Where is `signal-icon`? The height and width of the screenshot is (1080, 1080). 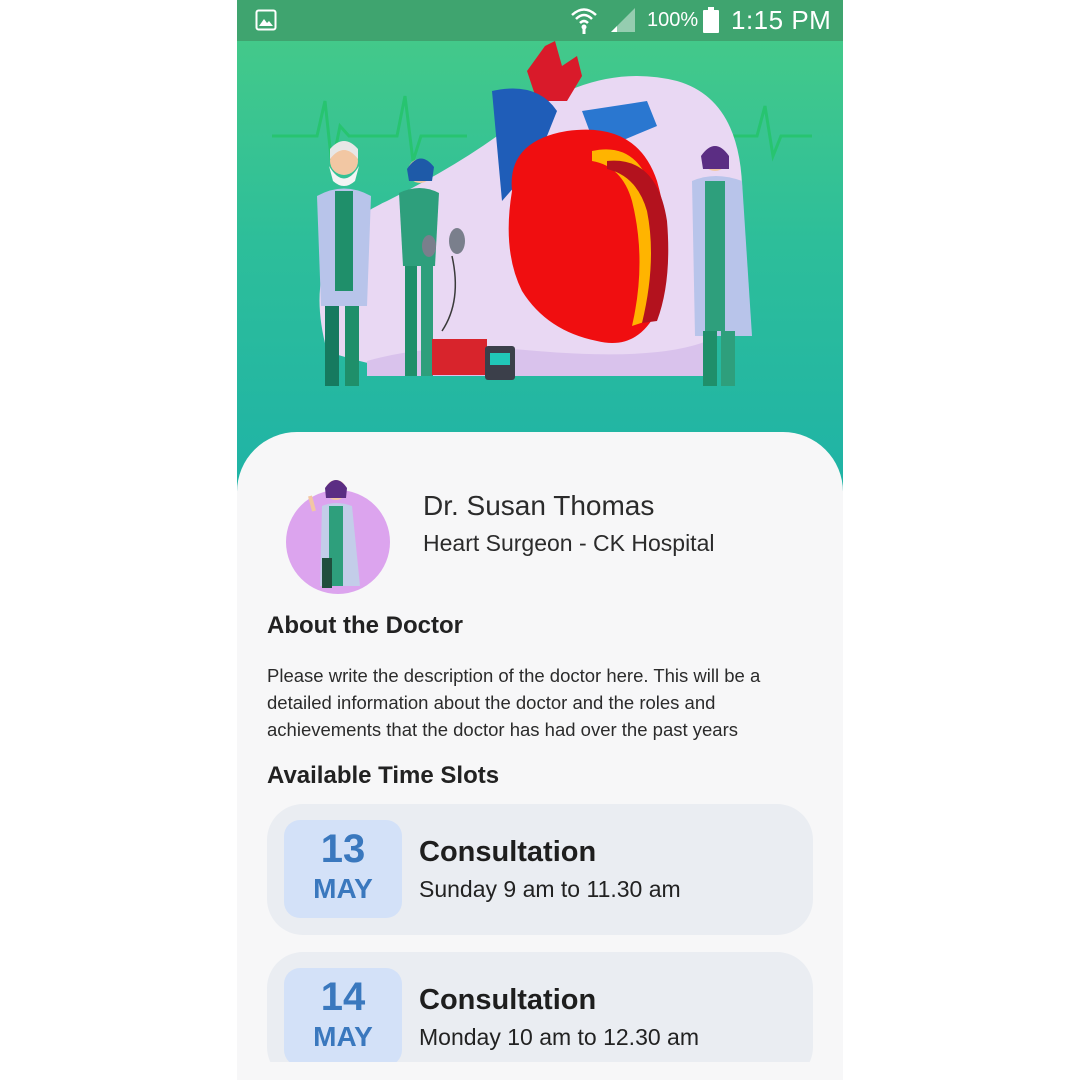
signal-icon is located at coordinates (623, 20).